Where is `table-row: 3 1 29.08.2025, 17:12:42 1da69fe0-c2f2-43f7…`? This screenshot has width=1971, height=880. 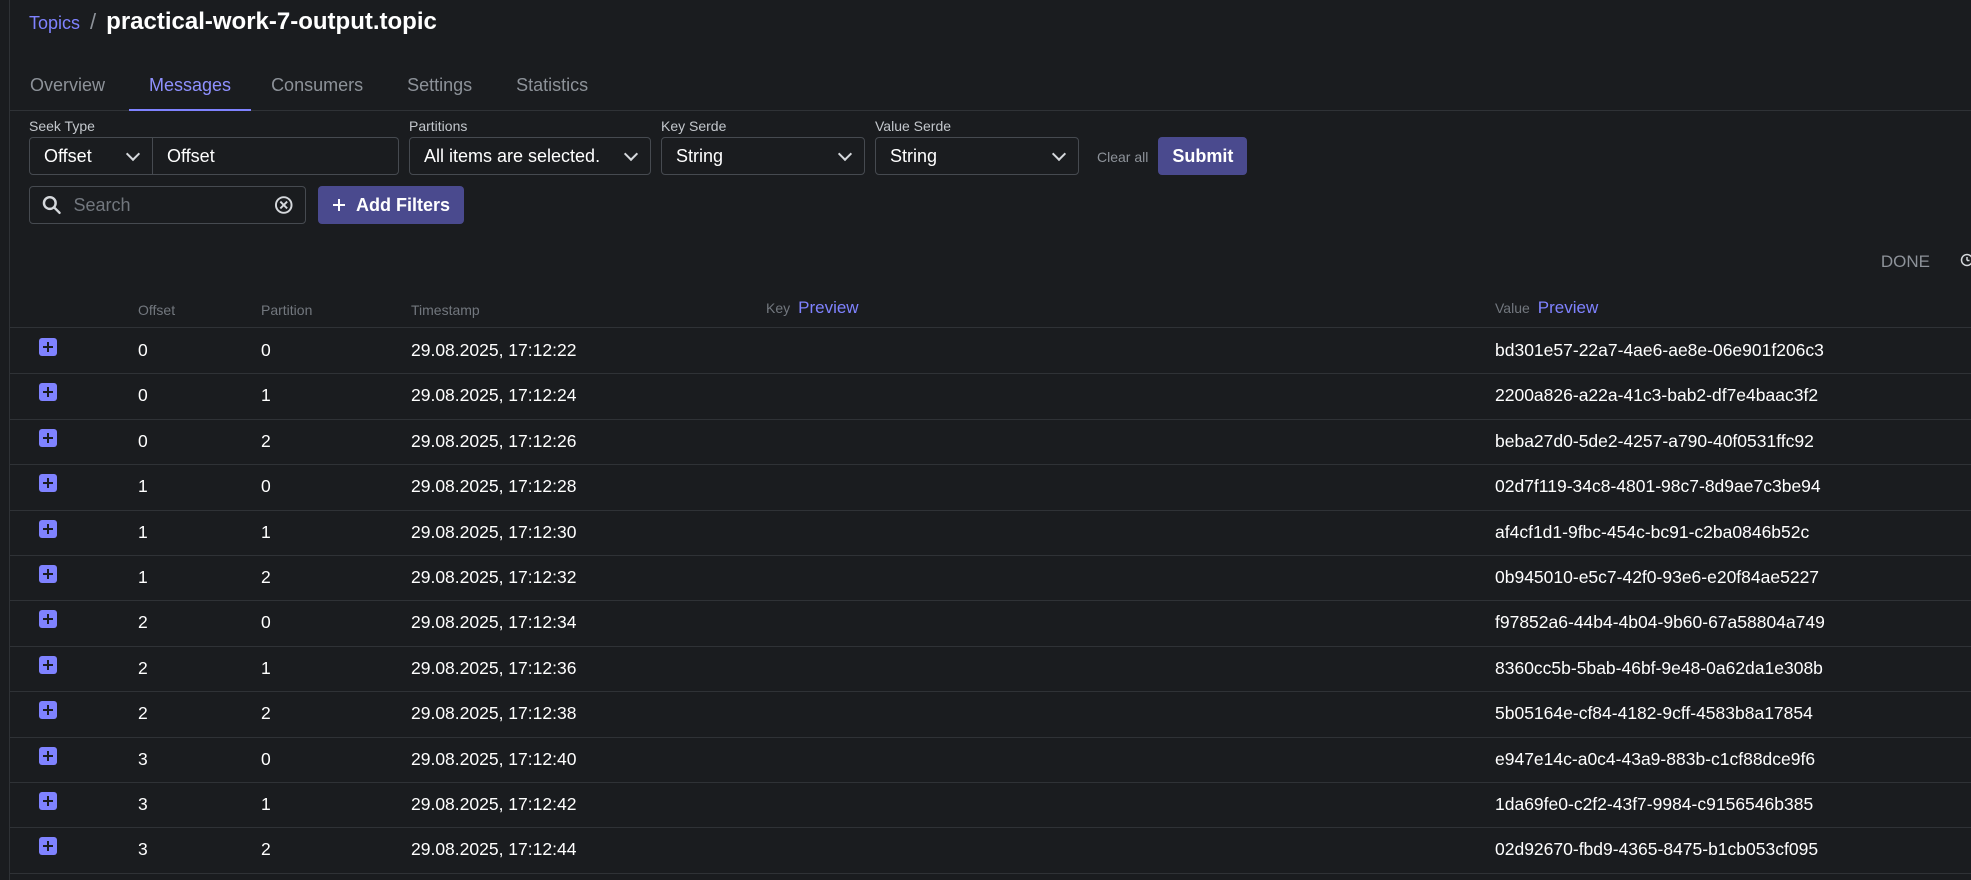
table-row: 3 1 29.08.2025, 17:12:42 1da69fe0-c2f2-43f7… is located at coordinates (990, 806).